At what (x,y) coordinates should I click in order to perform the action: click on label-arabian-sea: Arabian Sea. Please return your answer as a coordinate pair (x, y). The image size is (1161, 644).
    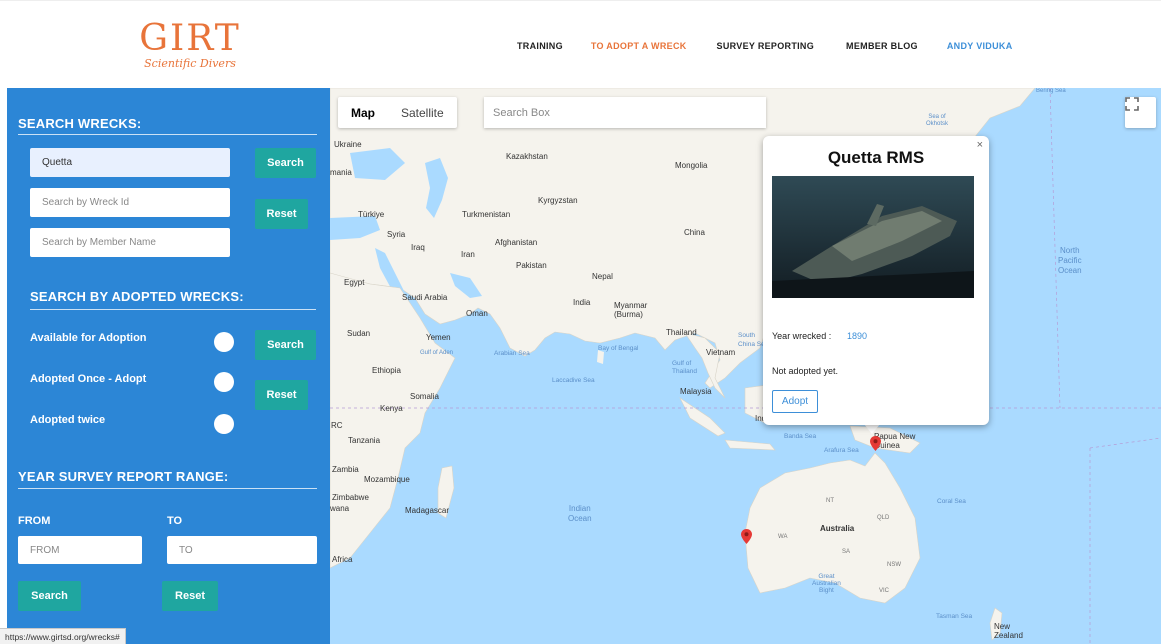
    Looking at the image, I should click on (512, 353).